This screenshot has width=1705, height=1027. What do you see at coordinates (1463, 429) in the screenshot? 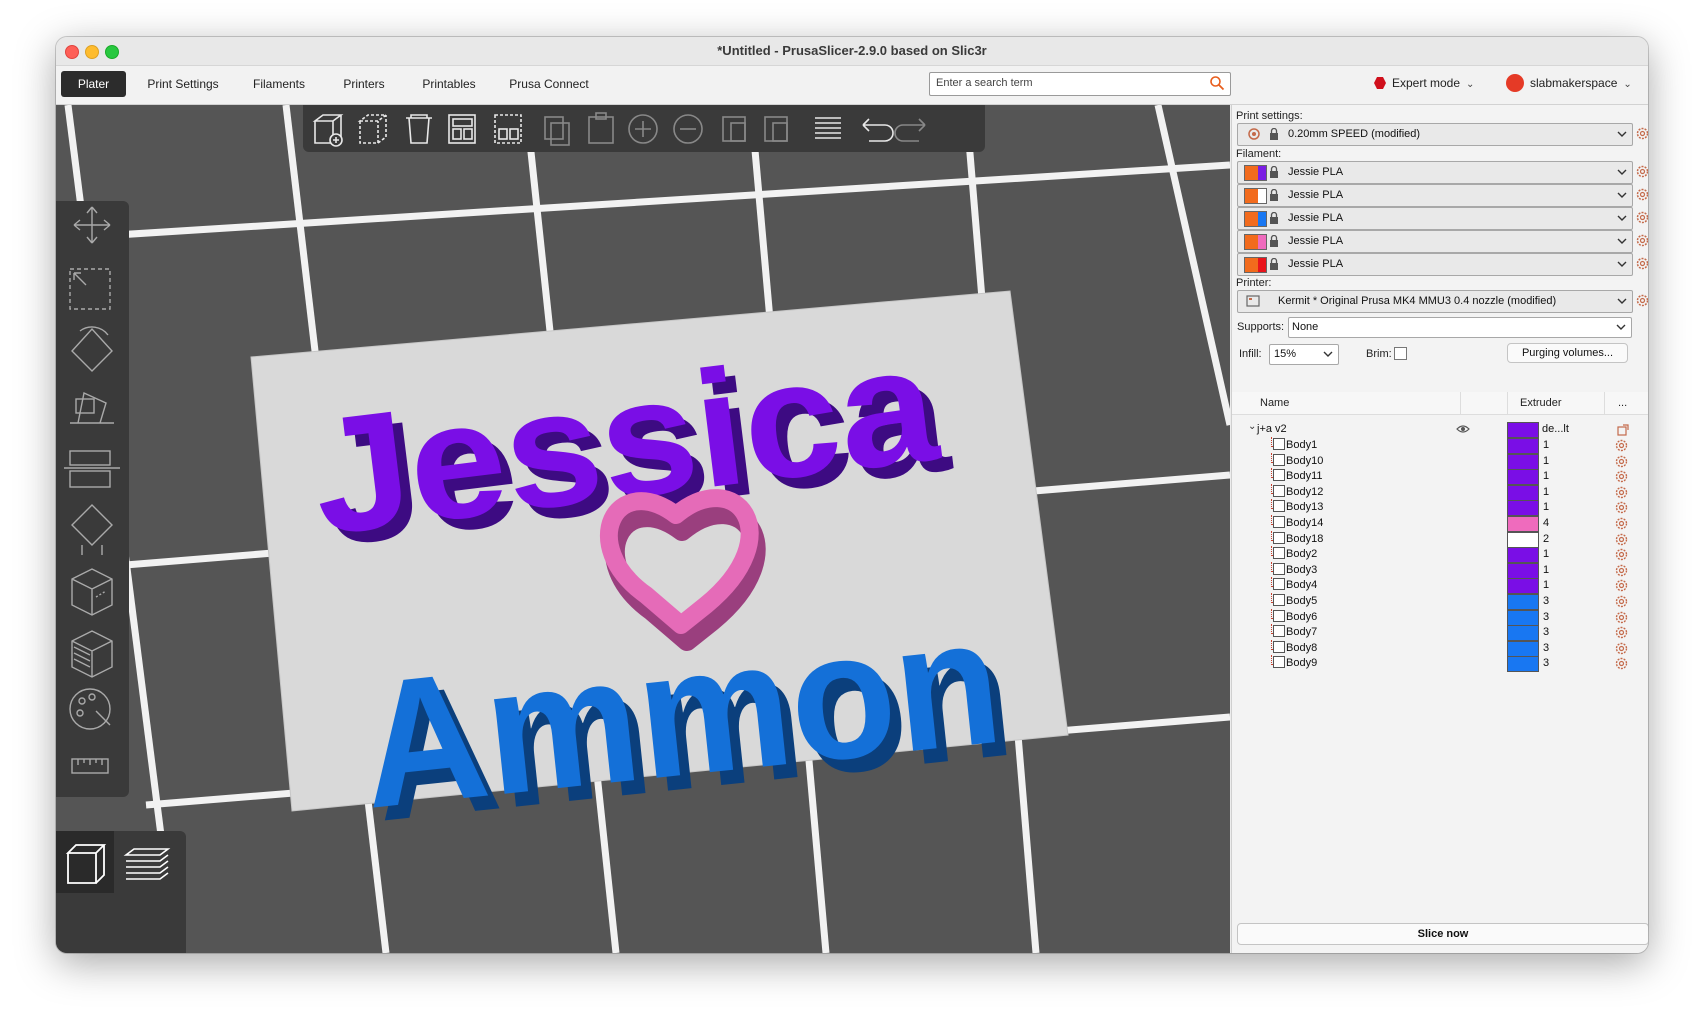
I see `eye-icon` at bounding box center [1463, 429].